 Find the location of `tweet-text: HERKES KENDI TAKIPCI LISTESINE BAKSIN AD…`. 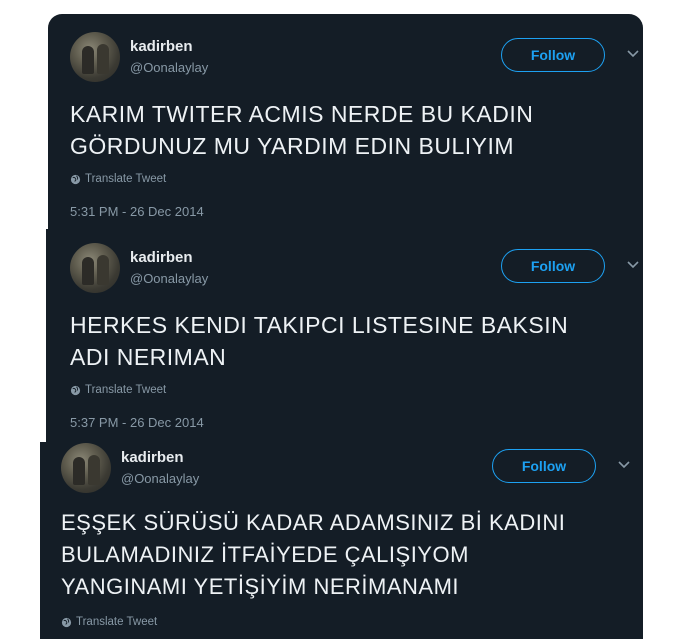

tweet-text: HERKES KENDI TAKIPCI LISTESINE BAKSIN AD… is located at coordinates (319, 341).